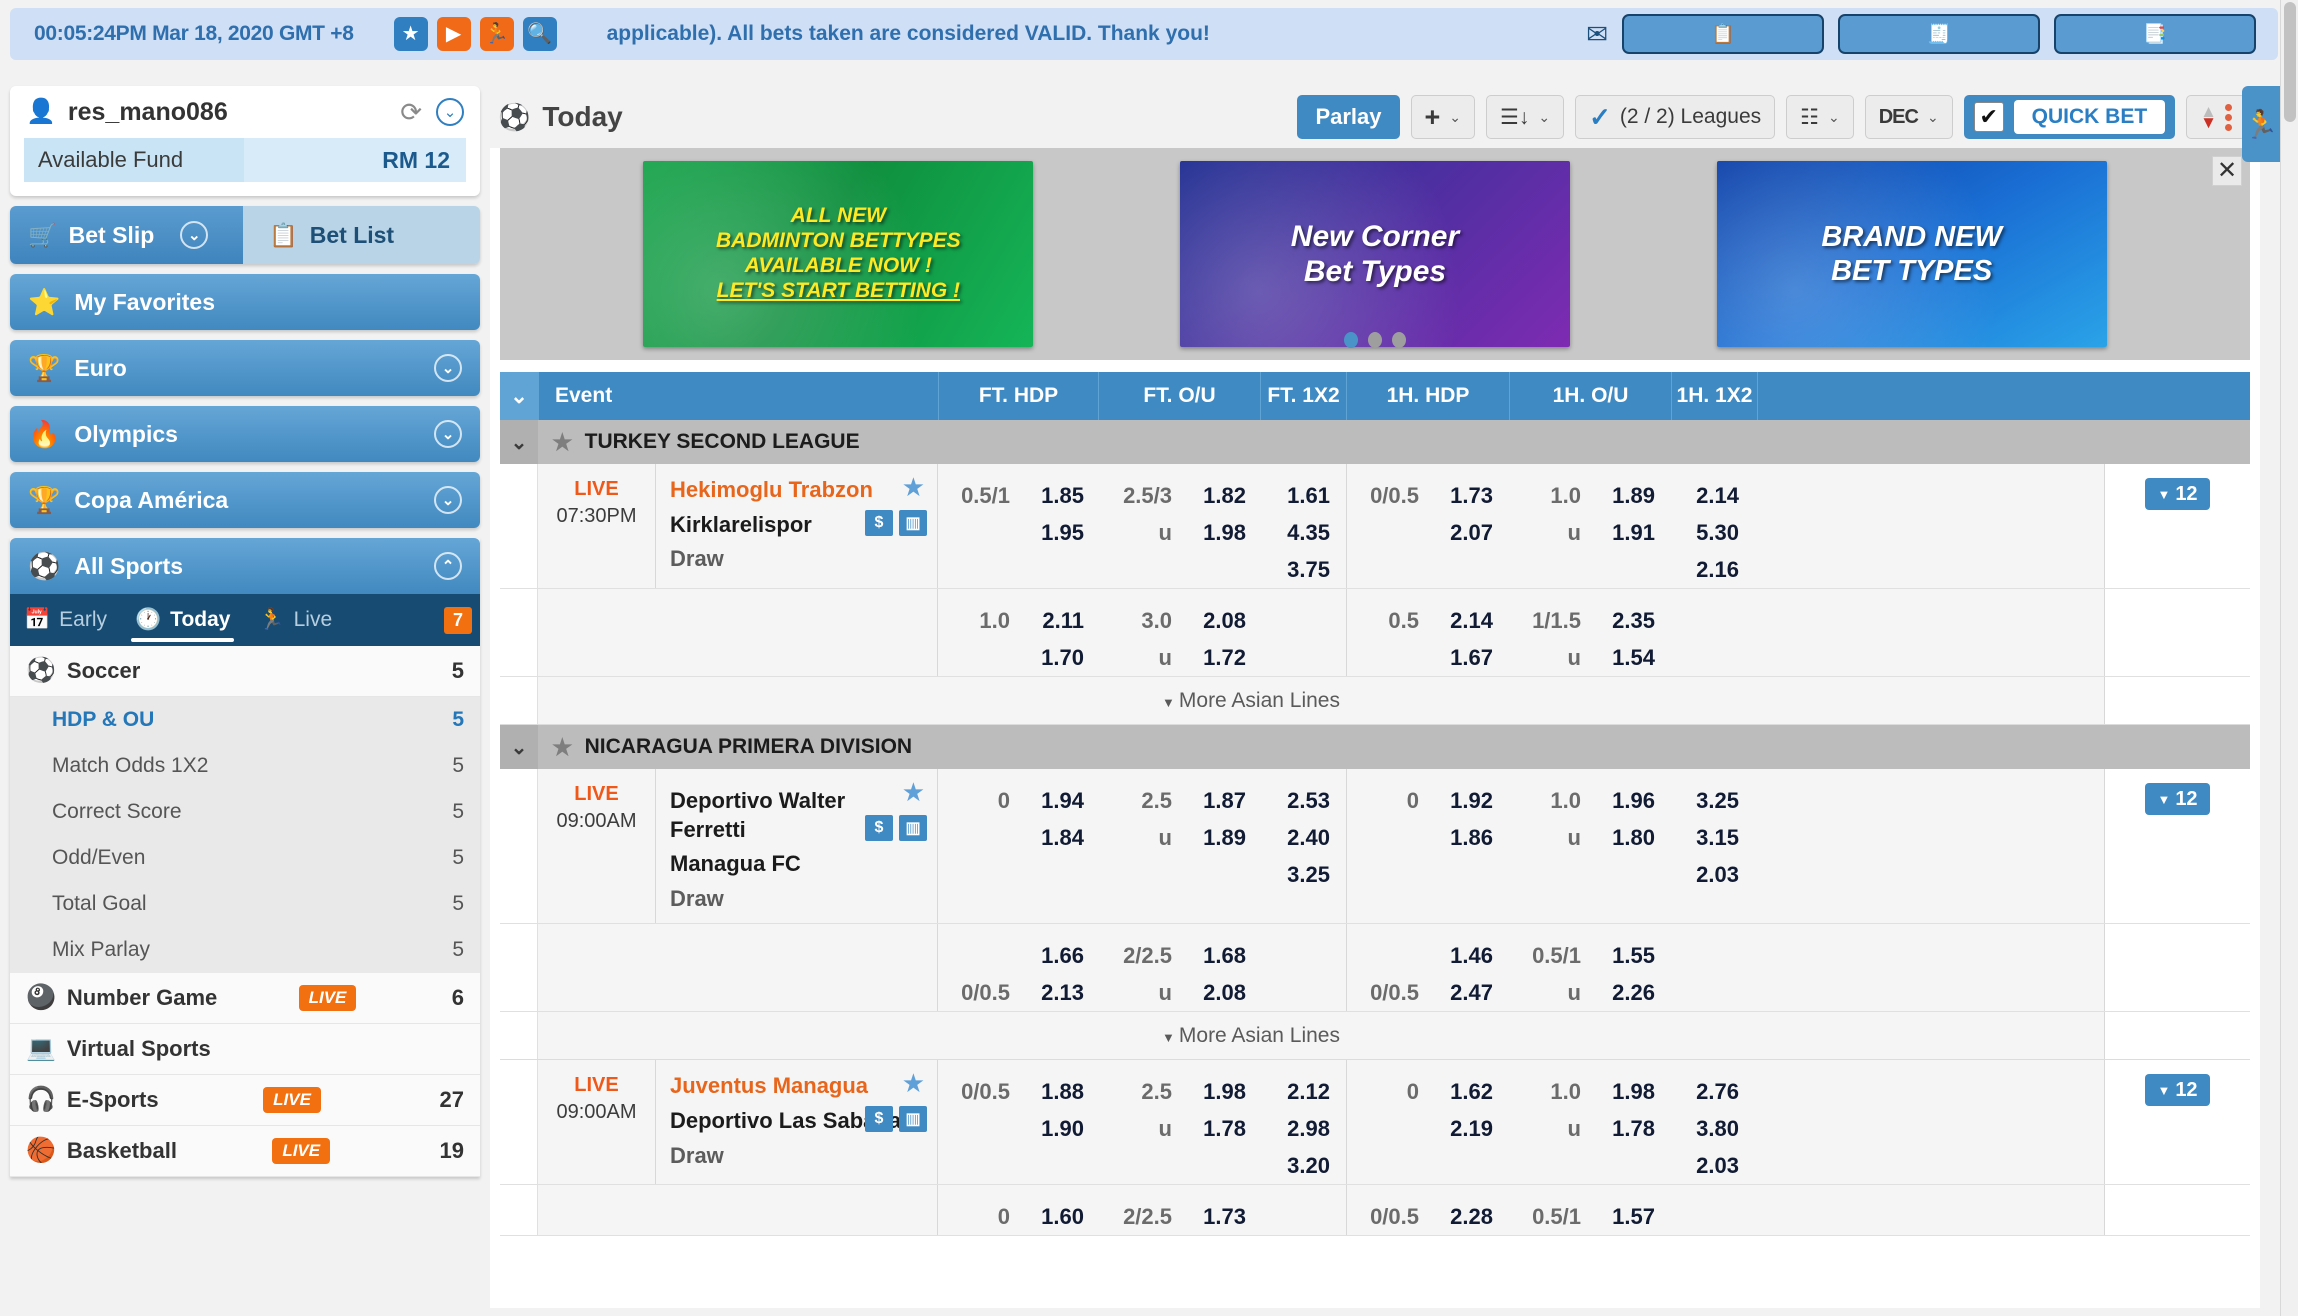  Describe the element at coordinates (1295, 1091) in the screenshot. I see `odd-value: 2.12` at that location.